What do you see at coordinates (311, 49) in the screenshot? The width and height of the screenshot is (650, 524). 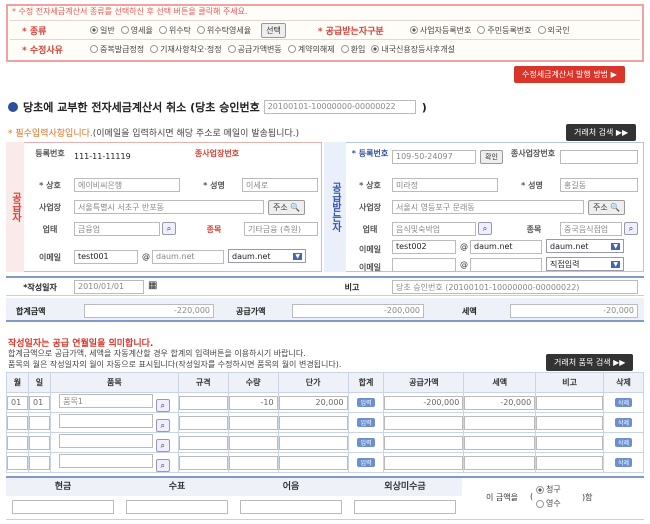 I see `reason-radio-cancel: 계약의해제` at bounding box center [311, 49].